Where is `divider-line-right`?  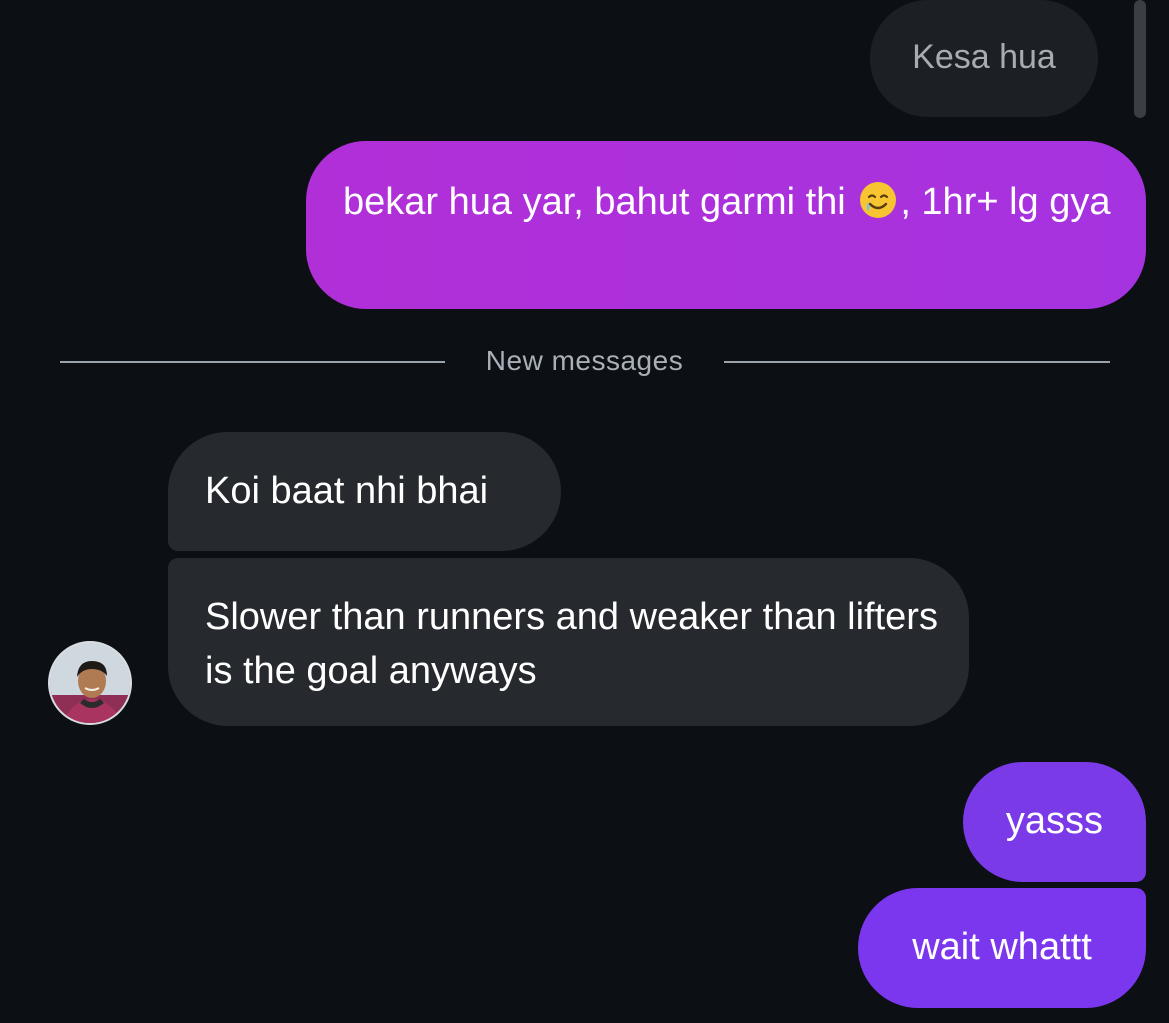 divider-line-right is located at coordinates (917, 362).